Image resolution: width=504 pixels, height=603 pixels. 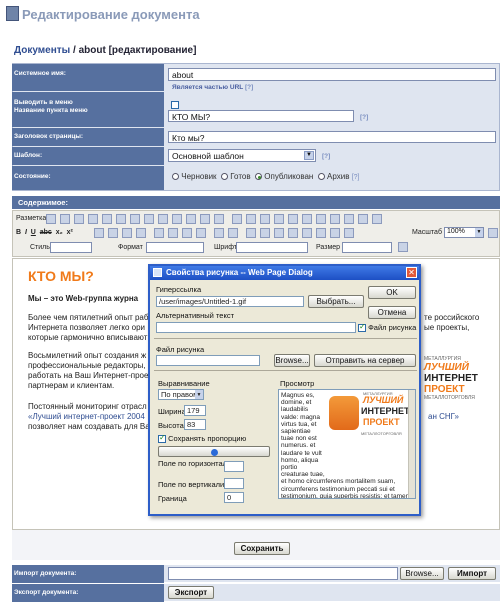 What do you see at coordinates (191, 592) in the screenshot?
I see `export-button: Экспорт` at bounding box center [191, 592].